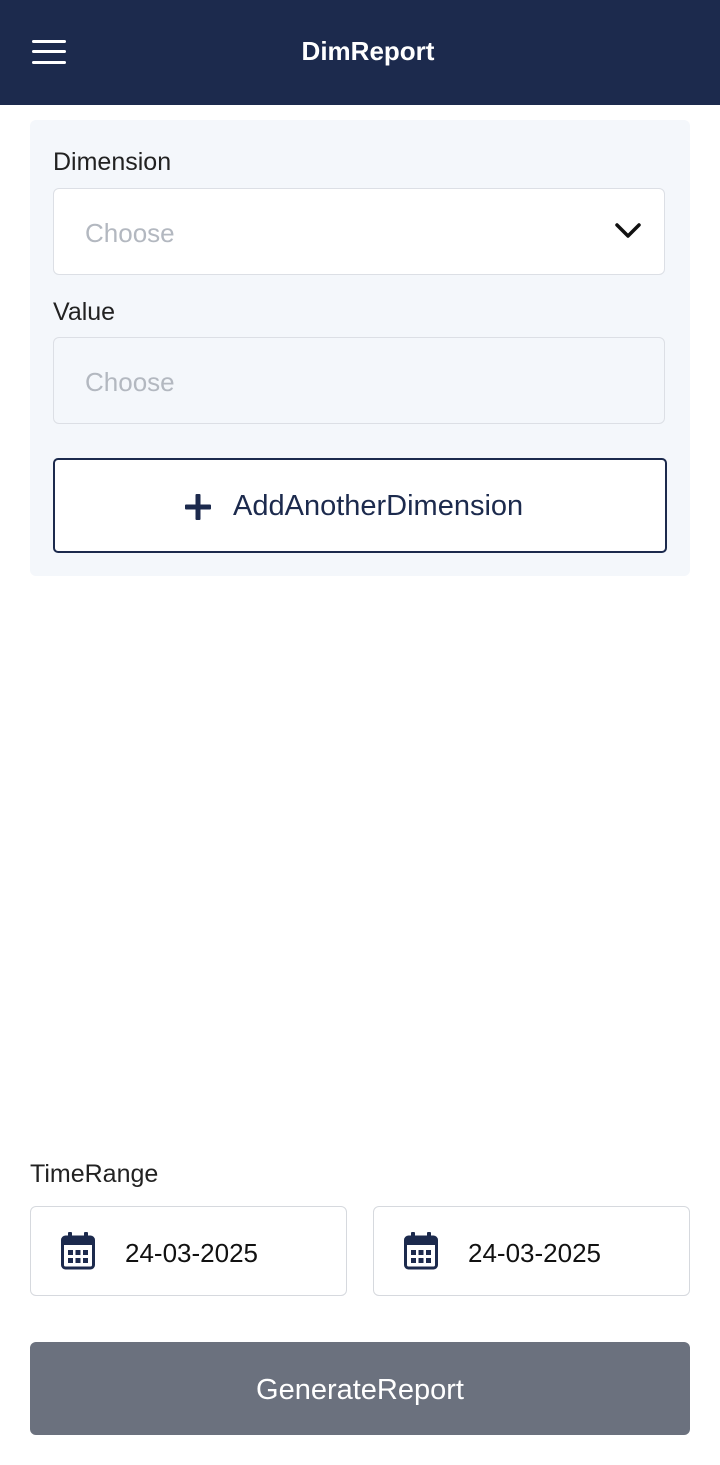 This screenshot has height=1465, width=720. I want to click on dimension-select: Choose, so click(359, 231).